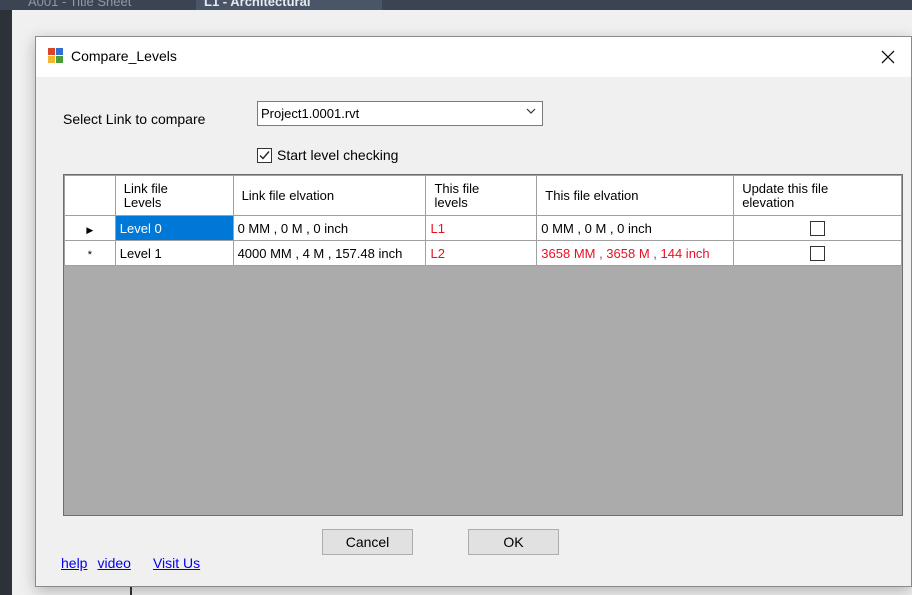 The image size is (912, 595). Describe the element at coordinates (174, 228) in the screenshot. I see `cell-link-level: Level 0` at that location.